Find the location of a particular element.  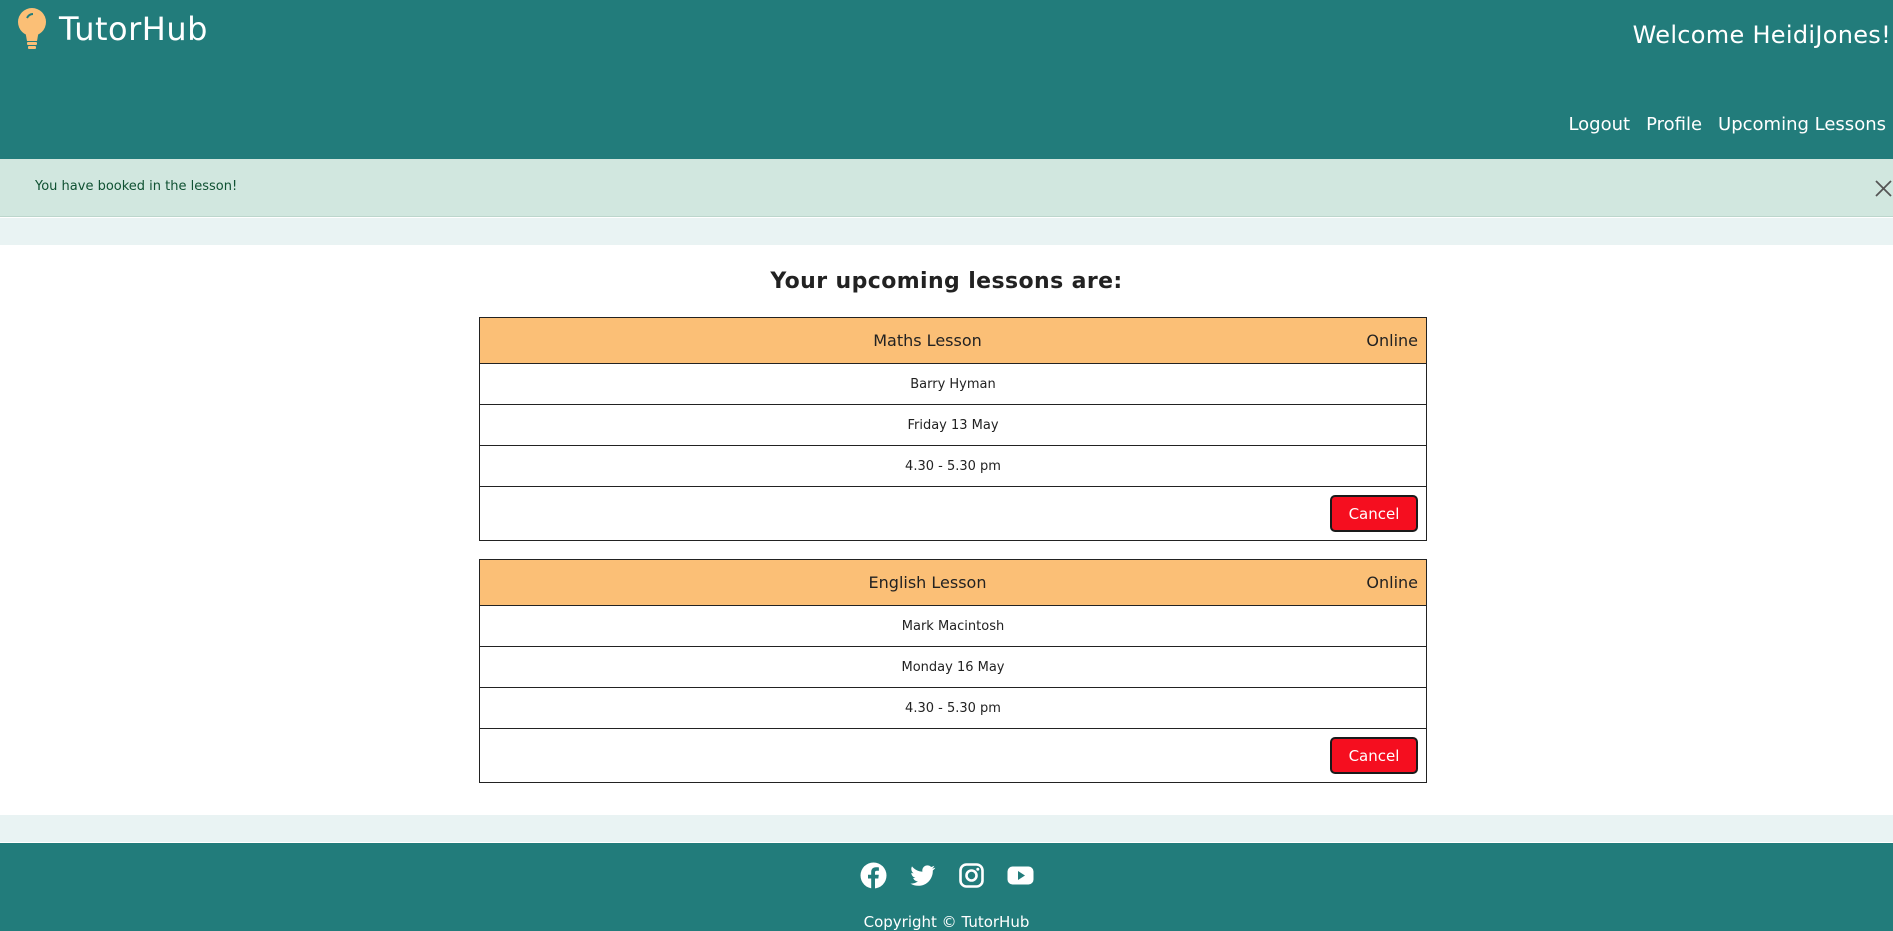

lesson-date: Monday 16 May is located at coordinates (953, 667).